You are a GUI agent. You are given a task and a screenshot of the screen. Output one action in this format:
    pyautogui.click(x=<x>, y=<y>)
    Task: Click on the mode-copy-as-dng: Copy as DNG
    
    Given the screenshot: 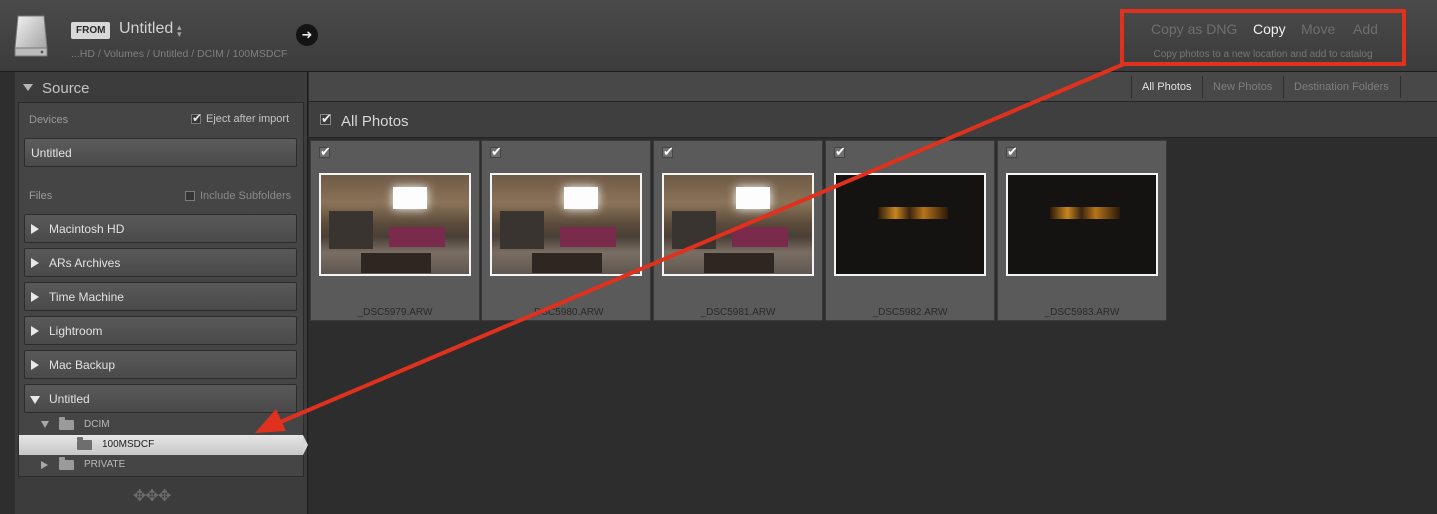 What is the action you would take?
    pyautogui.click(x=1194, y=29)
    